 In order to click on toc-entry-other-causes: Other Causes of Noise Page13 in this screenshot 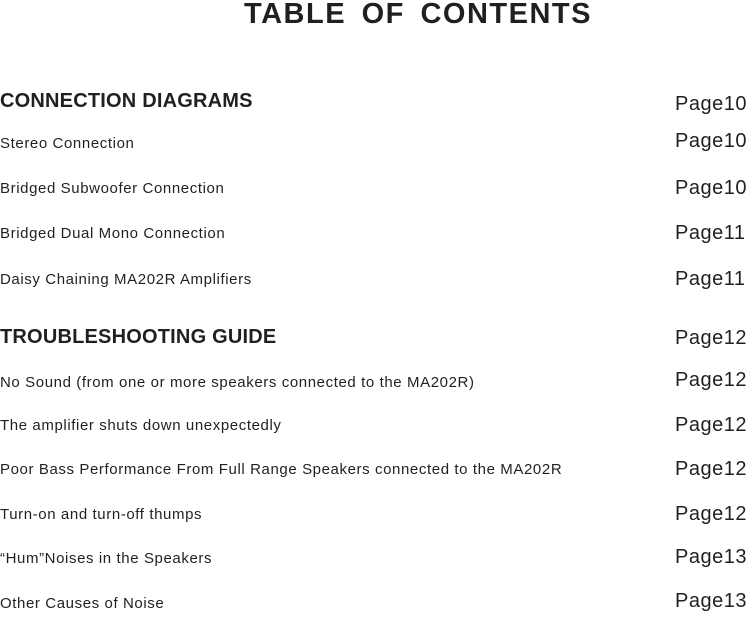, I will do `click(376, 607)`.